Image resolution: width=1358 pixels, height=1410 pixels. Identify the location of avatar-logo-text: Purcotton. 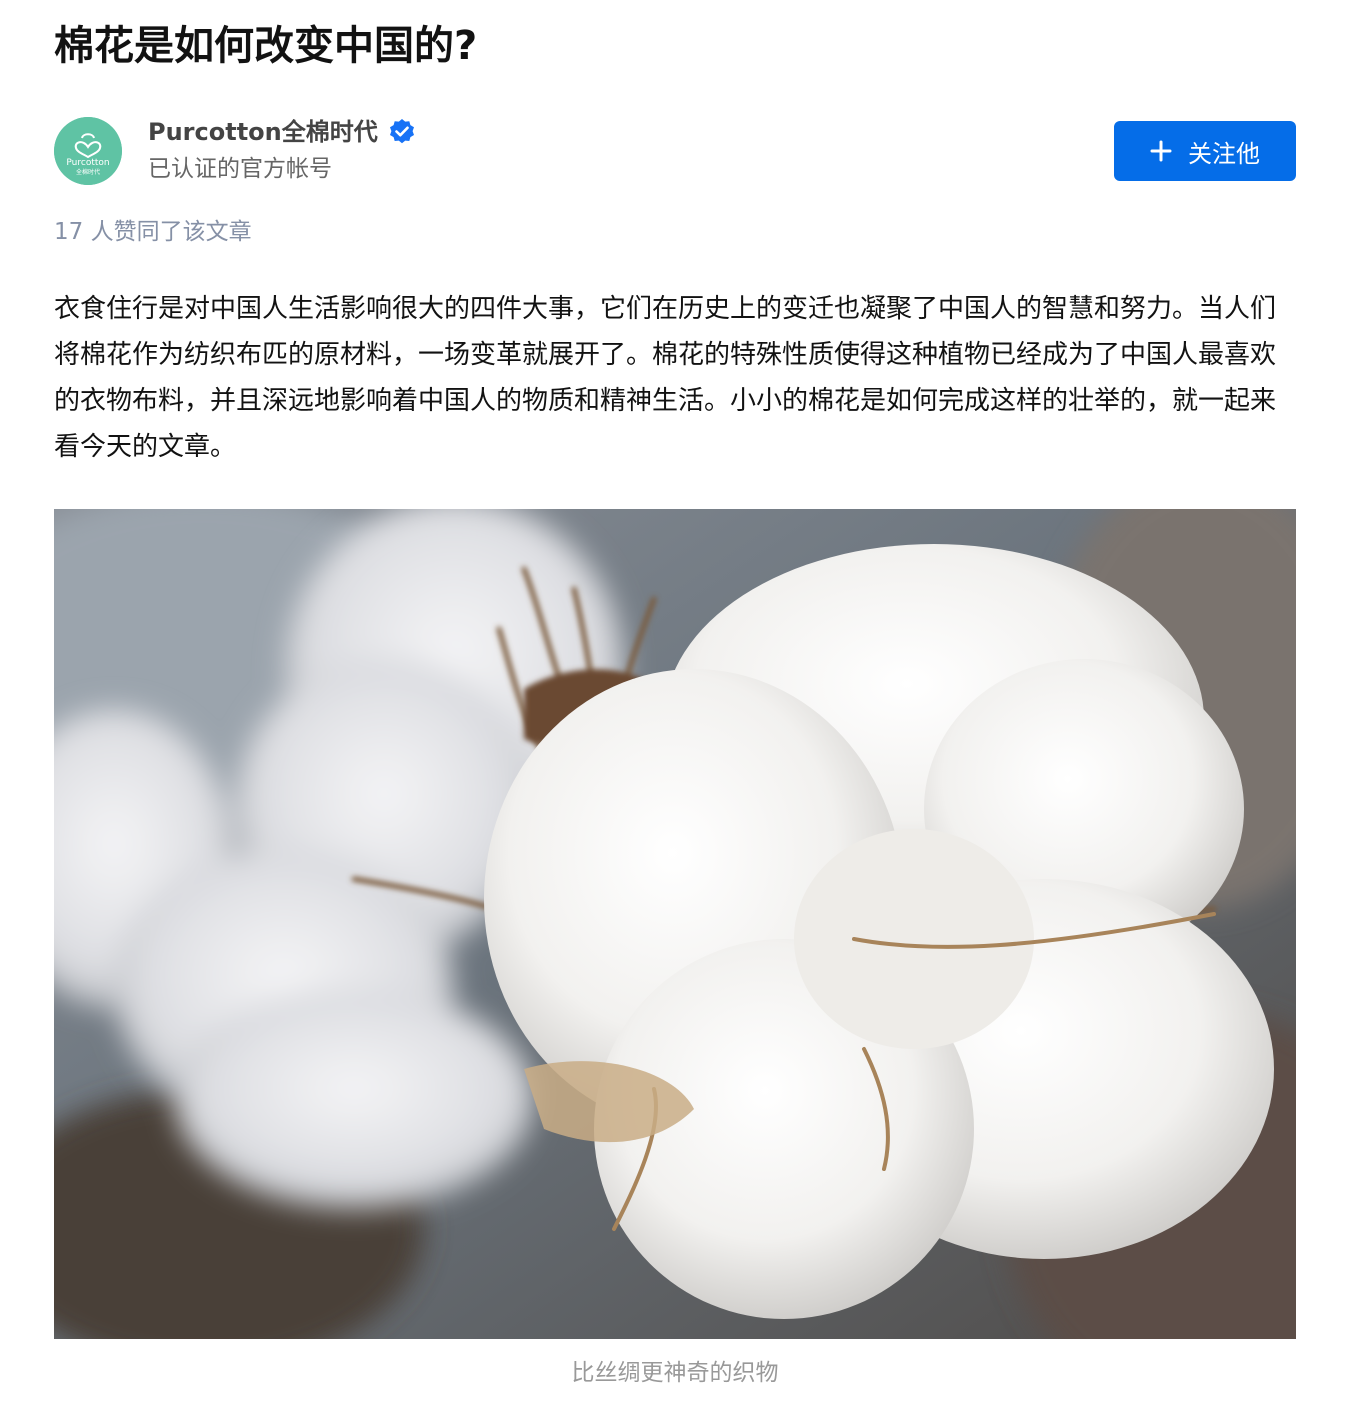
(87, 163).